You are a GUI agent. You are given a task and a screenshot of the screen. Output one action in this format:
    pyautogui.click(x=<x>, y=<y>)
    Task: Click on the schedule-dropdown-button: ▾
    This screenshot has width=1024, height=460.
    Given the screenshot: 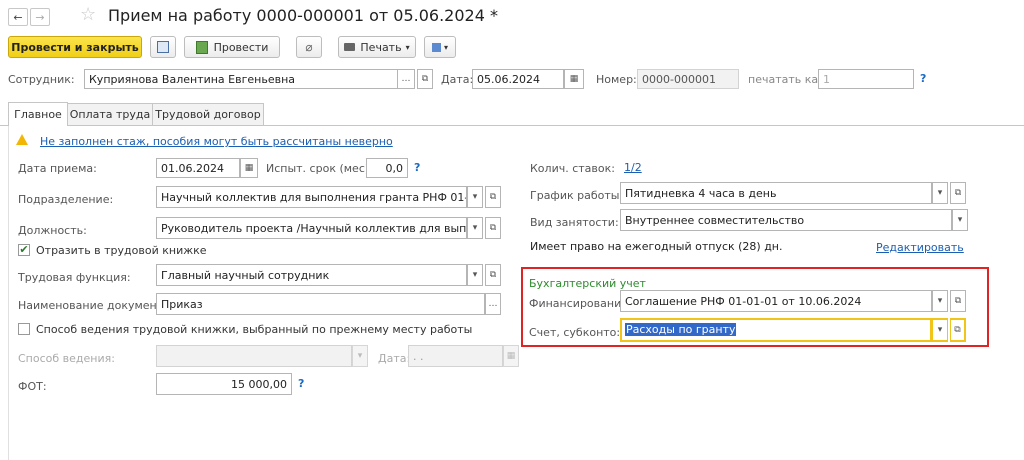 What is the action you would take?
    pyautogui.click(x=940, y=193)
    